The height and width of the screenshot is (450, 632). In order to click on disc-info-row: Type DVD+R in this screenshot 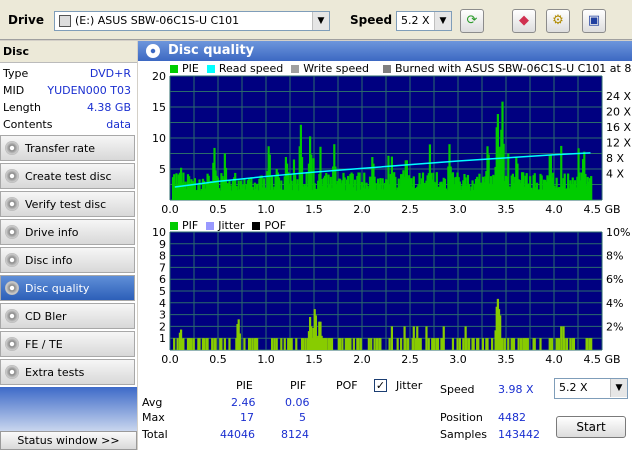, I will do `click(68, 73)`.